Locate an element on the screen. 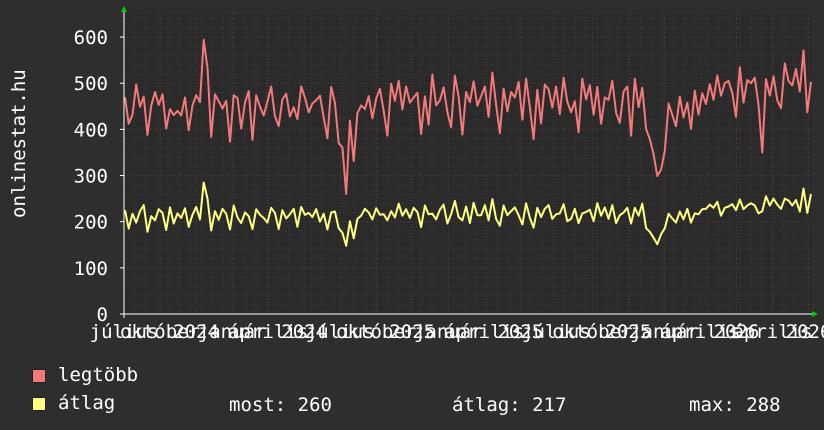 Image resolution: width=824 pixels, height=430 pixels. x-tick-label: 2026 is located at coordinates (805, 332).